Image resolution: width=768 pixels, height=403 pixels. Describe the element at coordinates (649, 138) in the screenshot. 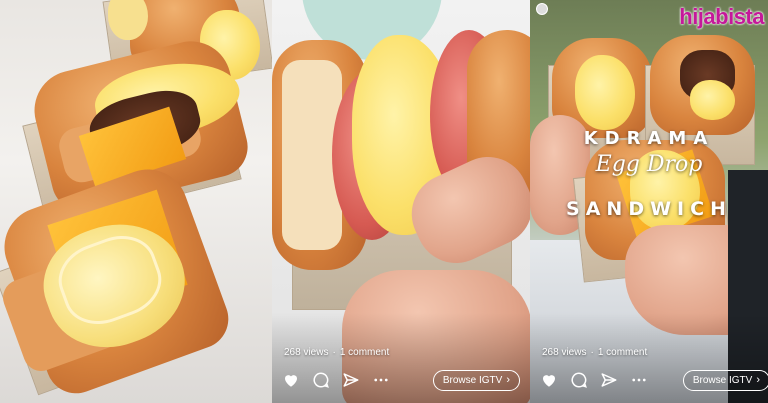

I see `title-line-1: KDRAMA` at that location.